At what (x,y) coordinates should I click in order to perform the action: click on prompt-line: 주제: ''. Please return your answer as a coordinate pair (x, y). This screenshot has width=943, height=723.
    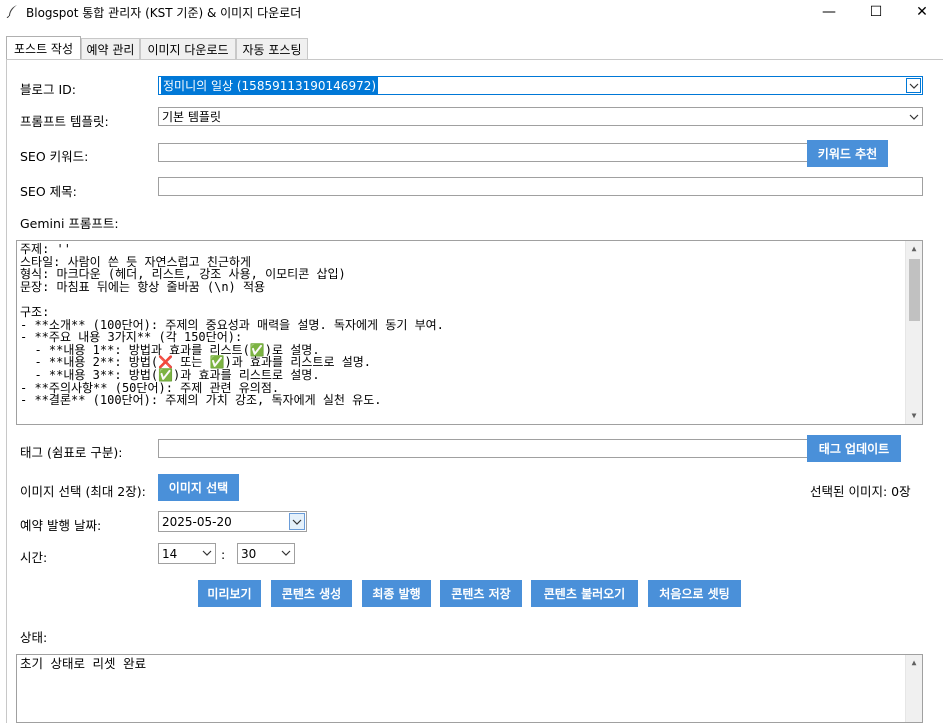
    Looking at the image, I should click on (45, 249).